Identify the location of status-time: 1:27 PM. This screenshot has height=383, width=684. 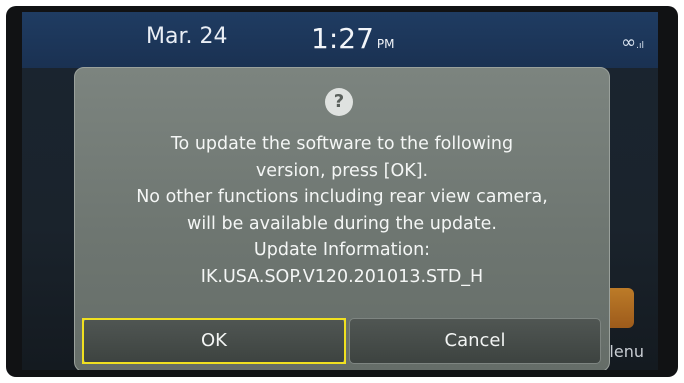
(352, 38).